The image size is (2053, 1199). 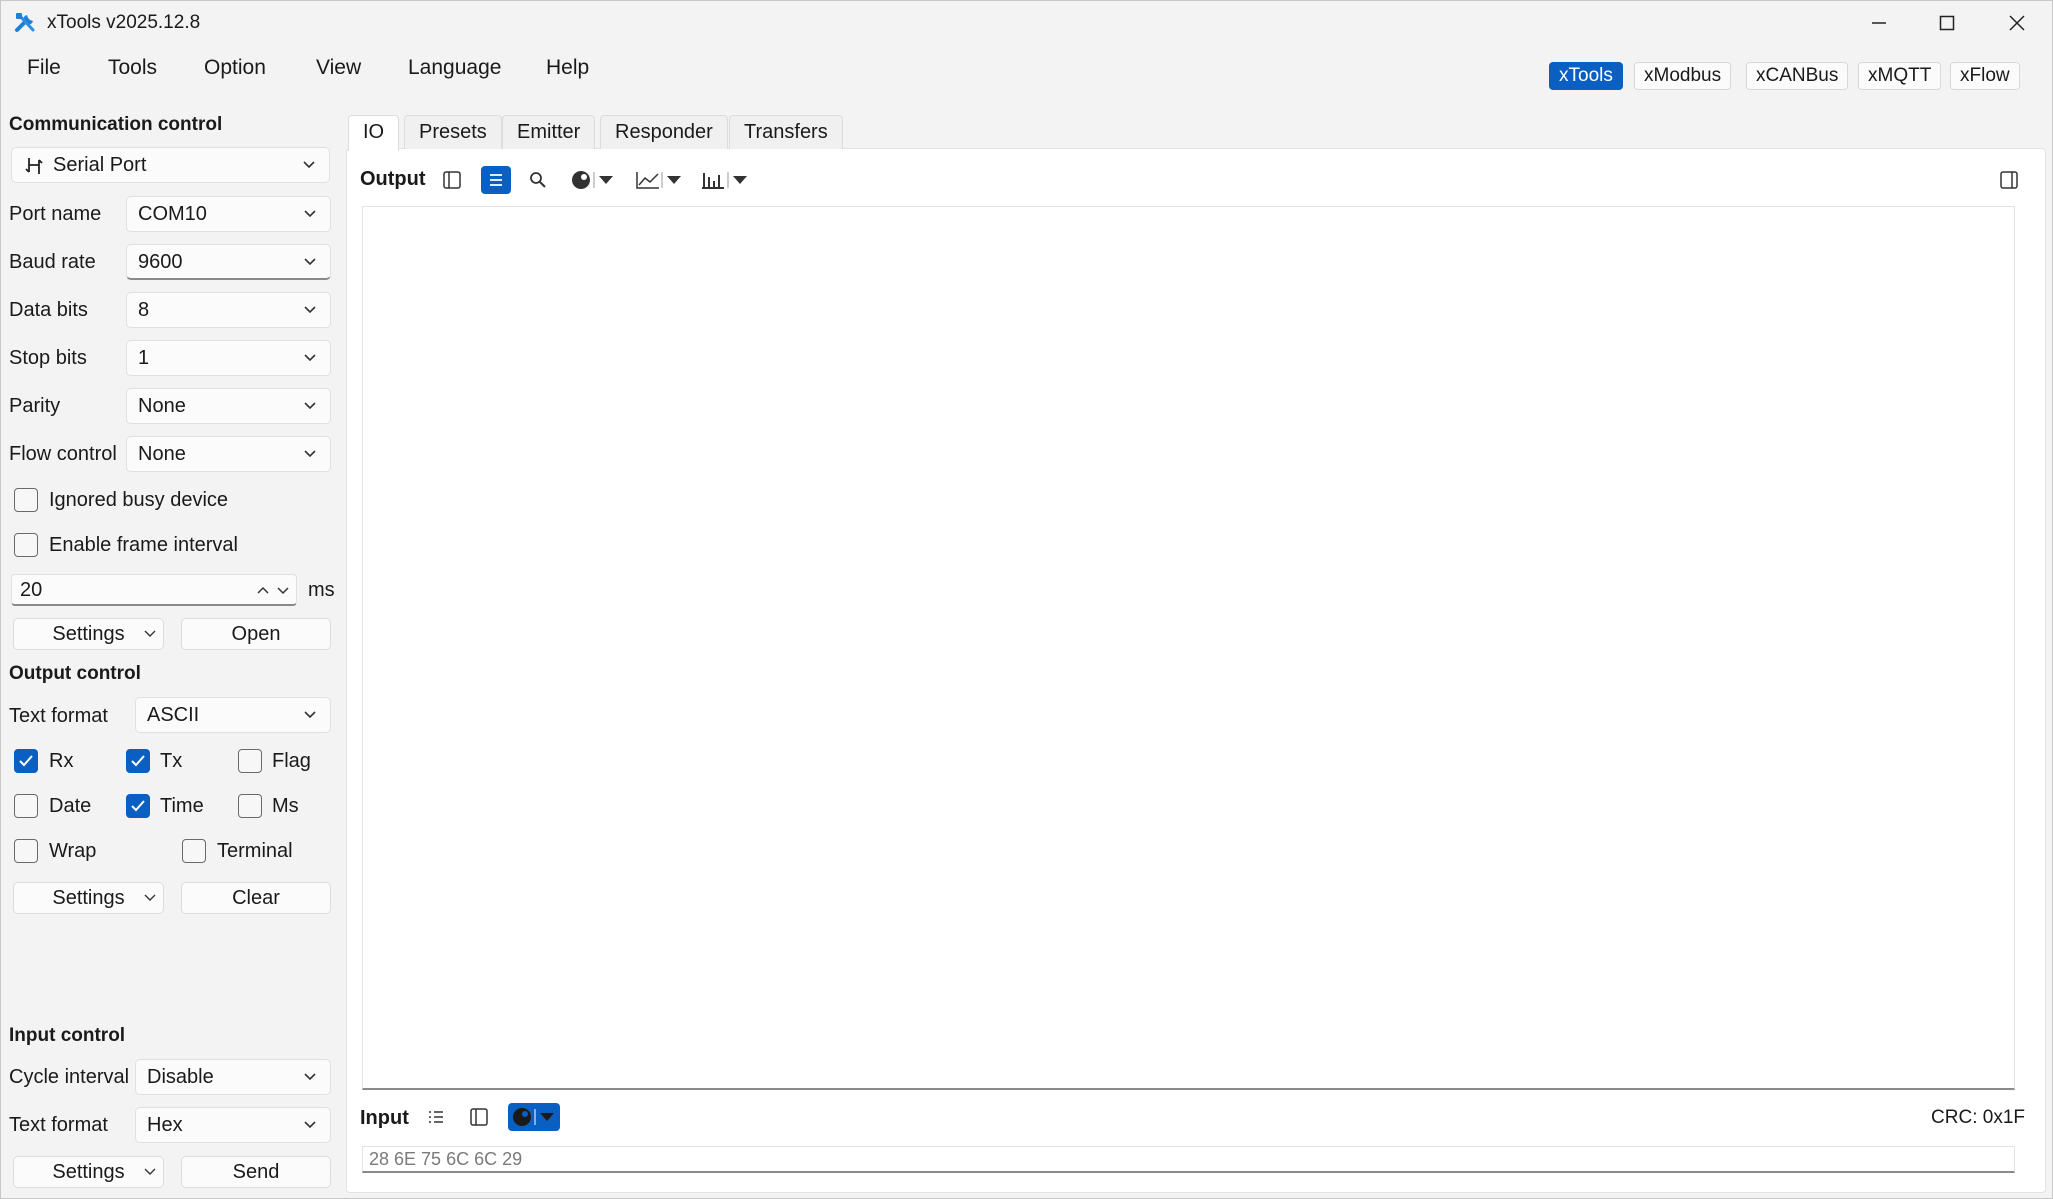 What do you see at coordinates (1188, 1159) in the screenshot?
I see `input-text-field: 28 6E 75 6C 6C 29` at bounding box center [1188, 1159].